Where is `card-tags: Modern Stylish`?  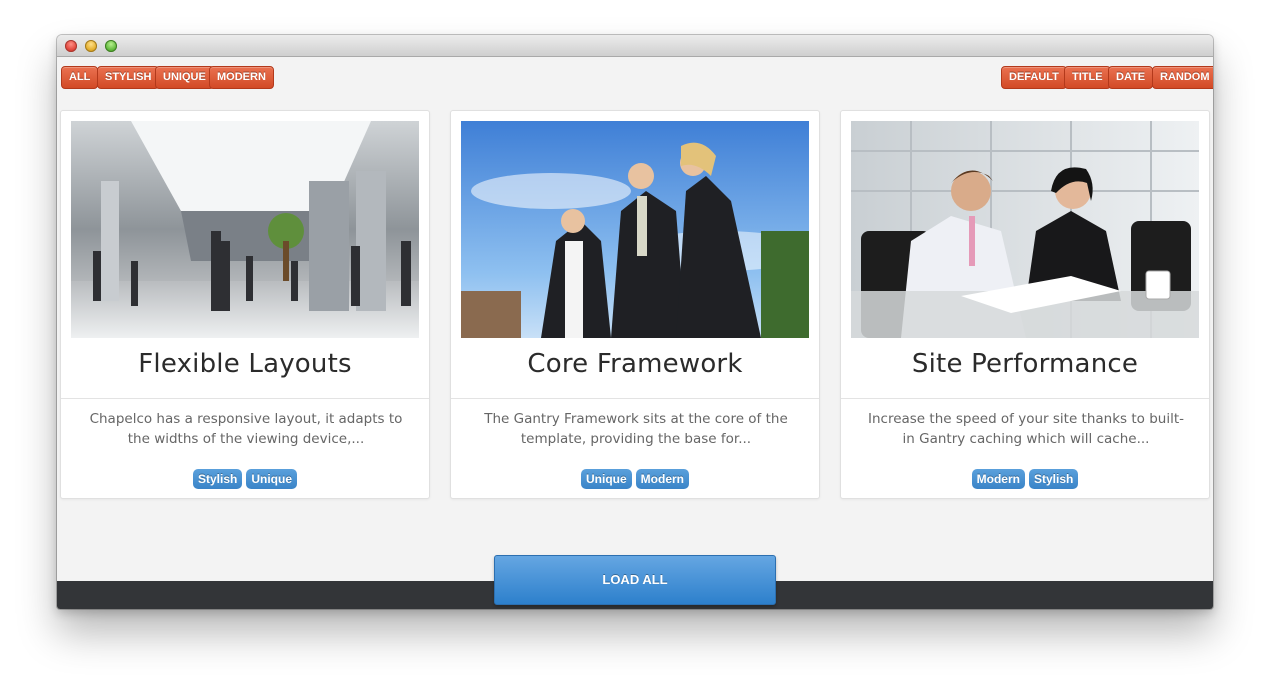
card-tags: Modern Stylish is located at coordinates (1025, 479).